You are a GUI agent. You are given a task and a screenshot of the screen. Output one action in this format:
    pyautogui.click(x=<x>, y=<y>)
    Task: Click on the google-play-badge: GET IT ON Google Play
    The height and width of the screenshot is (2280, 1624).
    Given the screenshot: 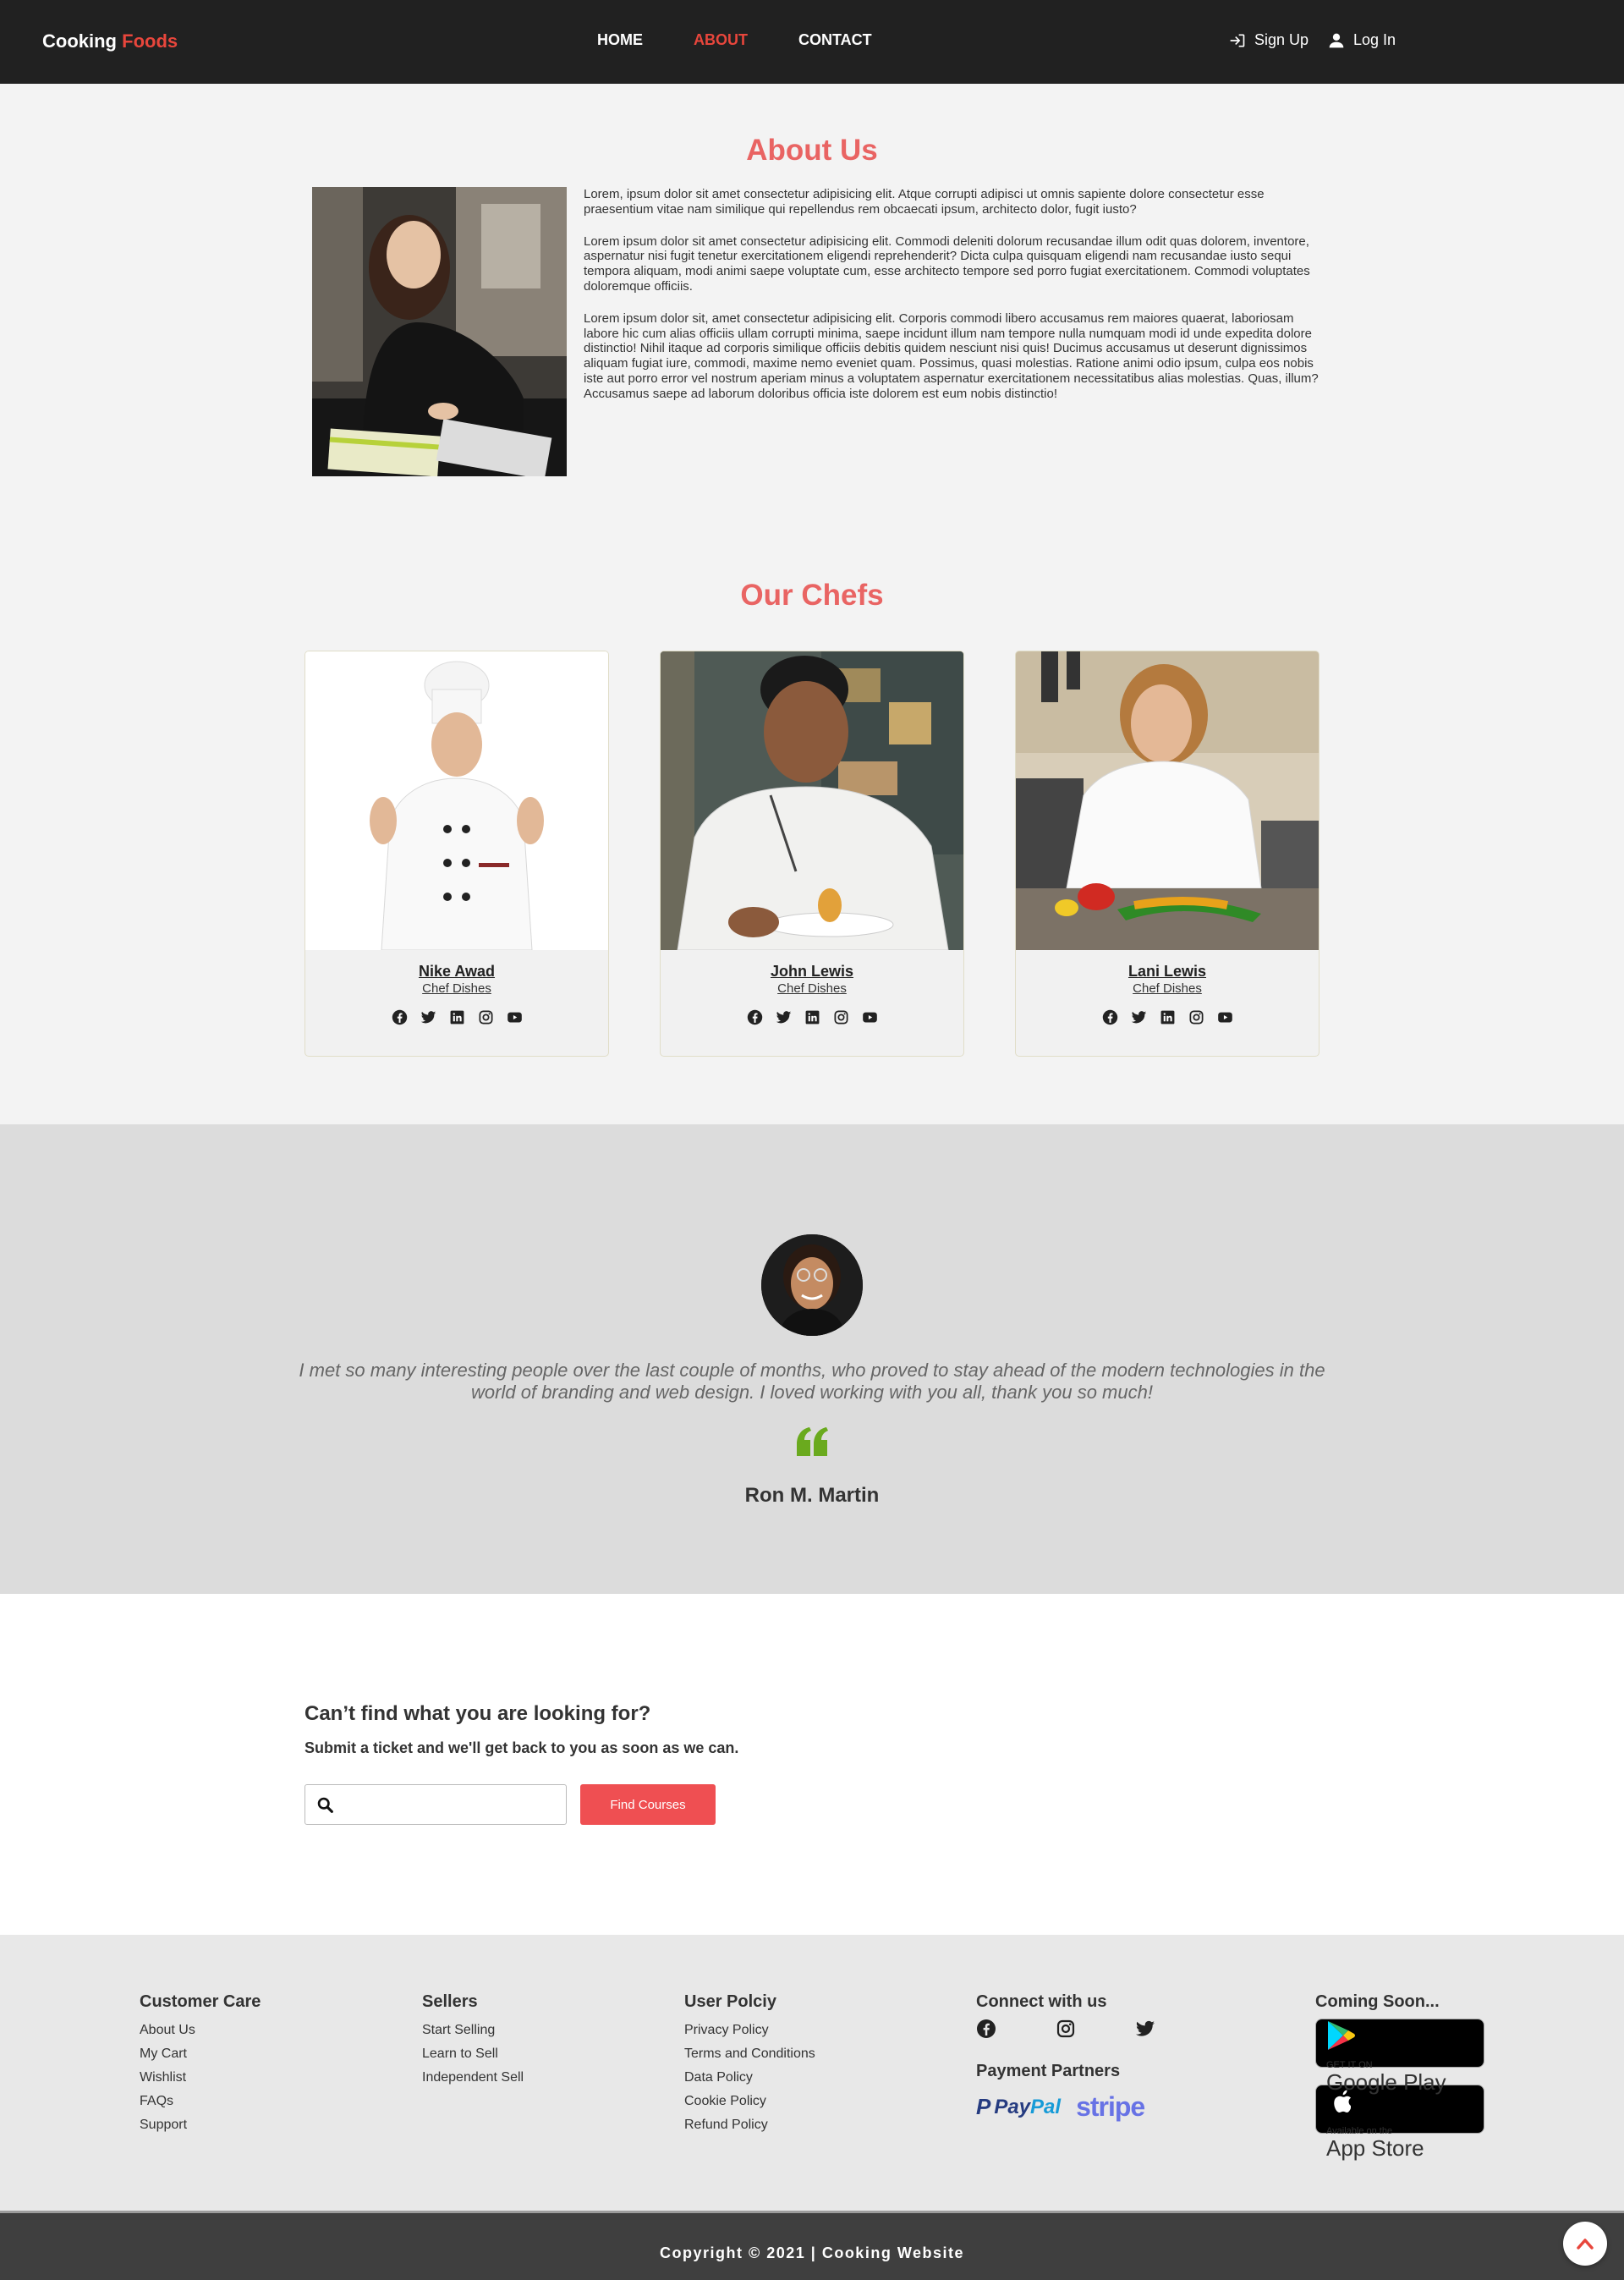 What is the action you would take?
    pyautogui.click(x=1400, y=2057)
    